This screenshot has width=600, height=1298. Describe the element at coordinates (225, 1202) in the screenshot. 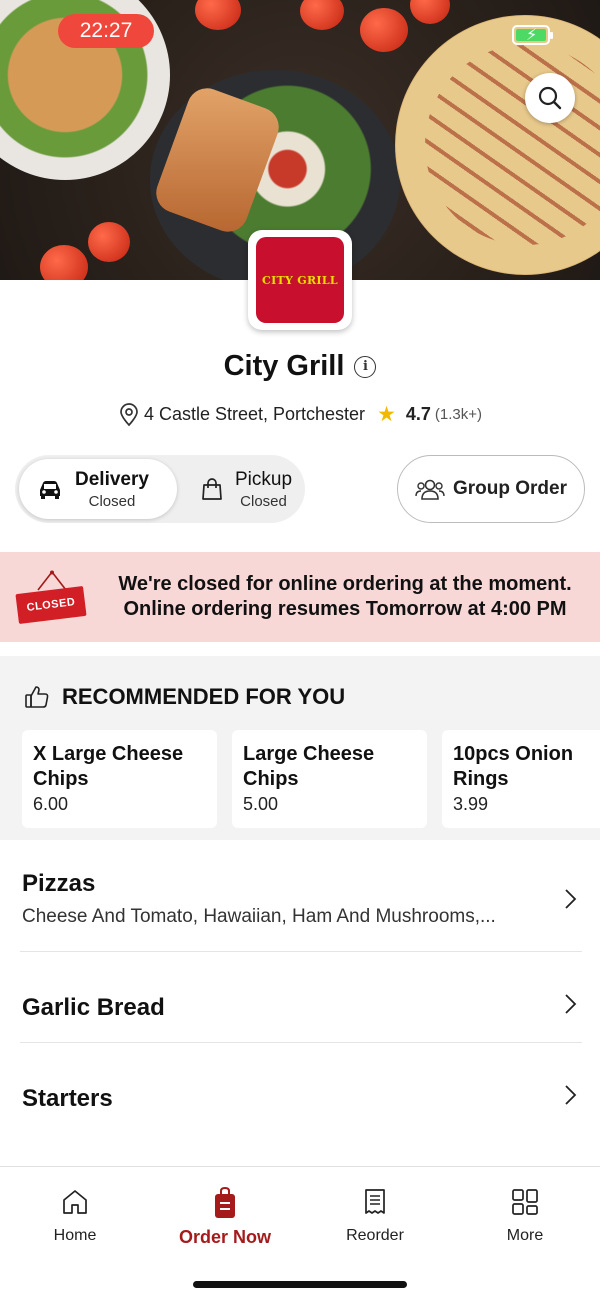

I see `order-bag-icon` at that location.